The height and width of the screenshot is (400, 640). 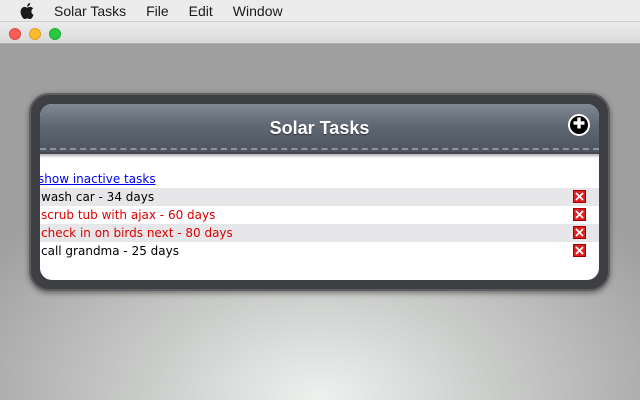 What do you see at coordinates (320, 11) in the screenshot?
I see `menu-bar: Solar Tasks File Edit Window` at bounding box center [320, 11].